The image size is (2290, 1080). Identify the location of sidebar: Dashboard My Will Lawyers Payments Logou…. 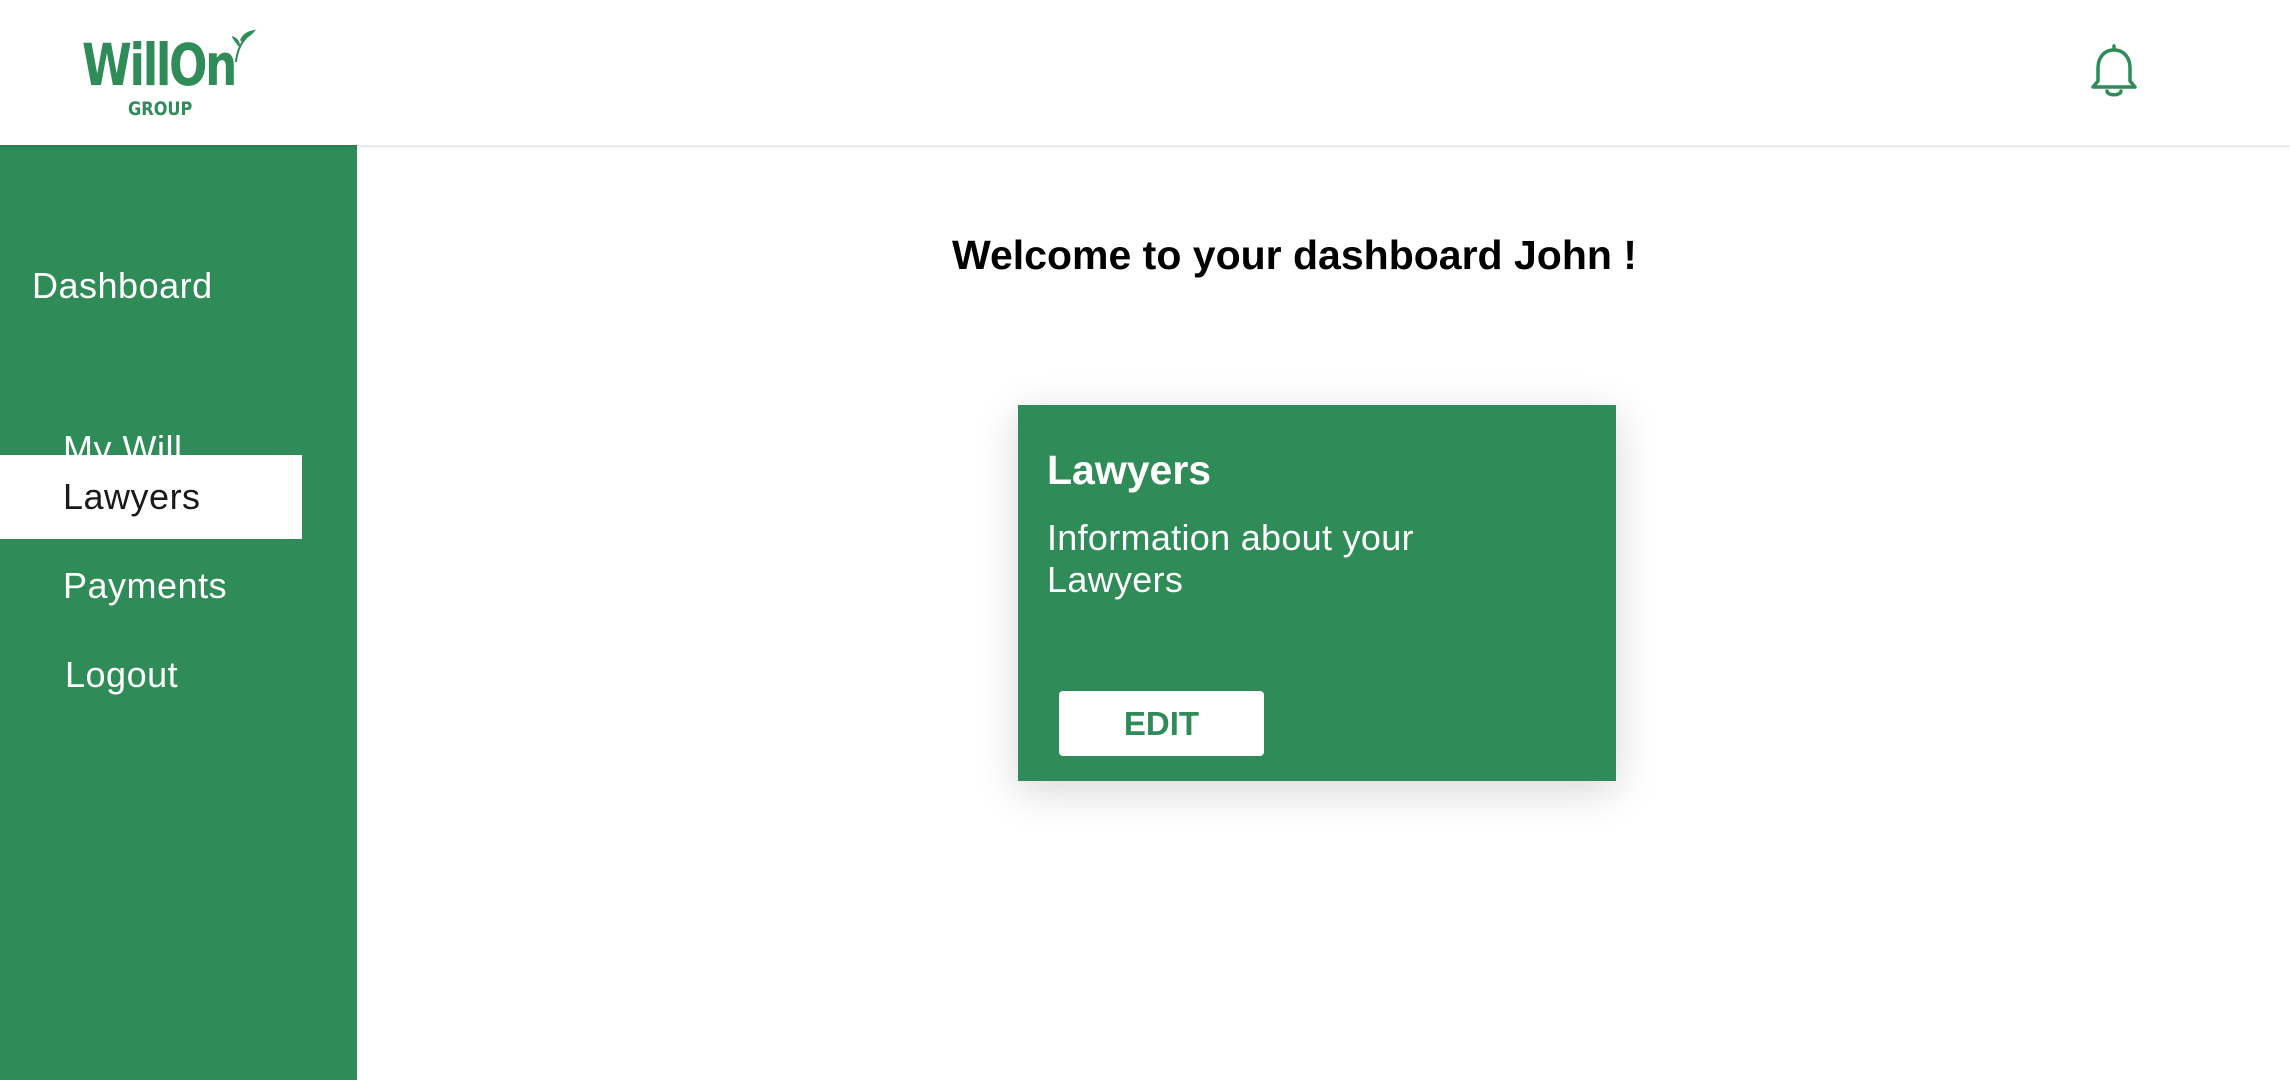
(178, 612).